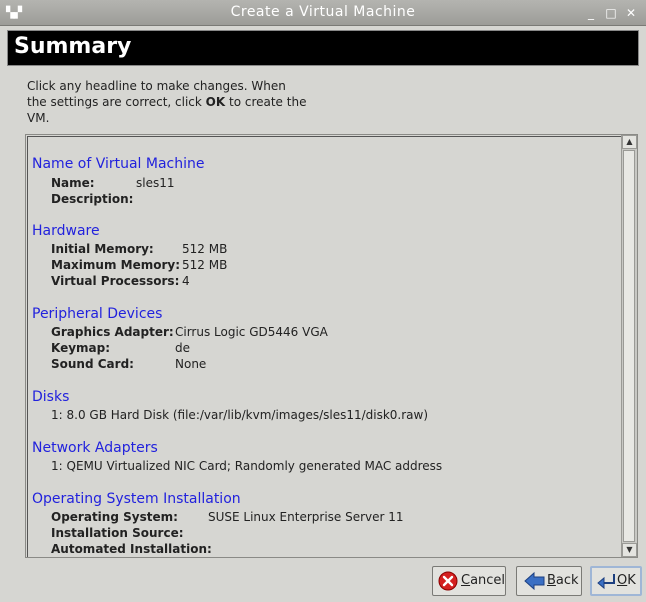 Image resolution: width=646 pixels, height=602 pixels. Describe the element at coordinates (73, 46) in the screenshot. I see `page-title: Summary` at that location.